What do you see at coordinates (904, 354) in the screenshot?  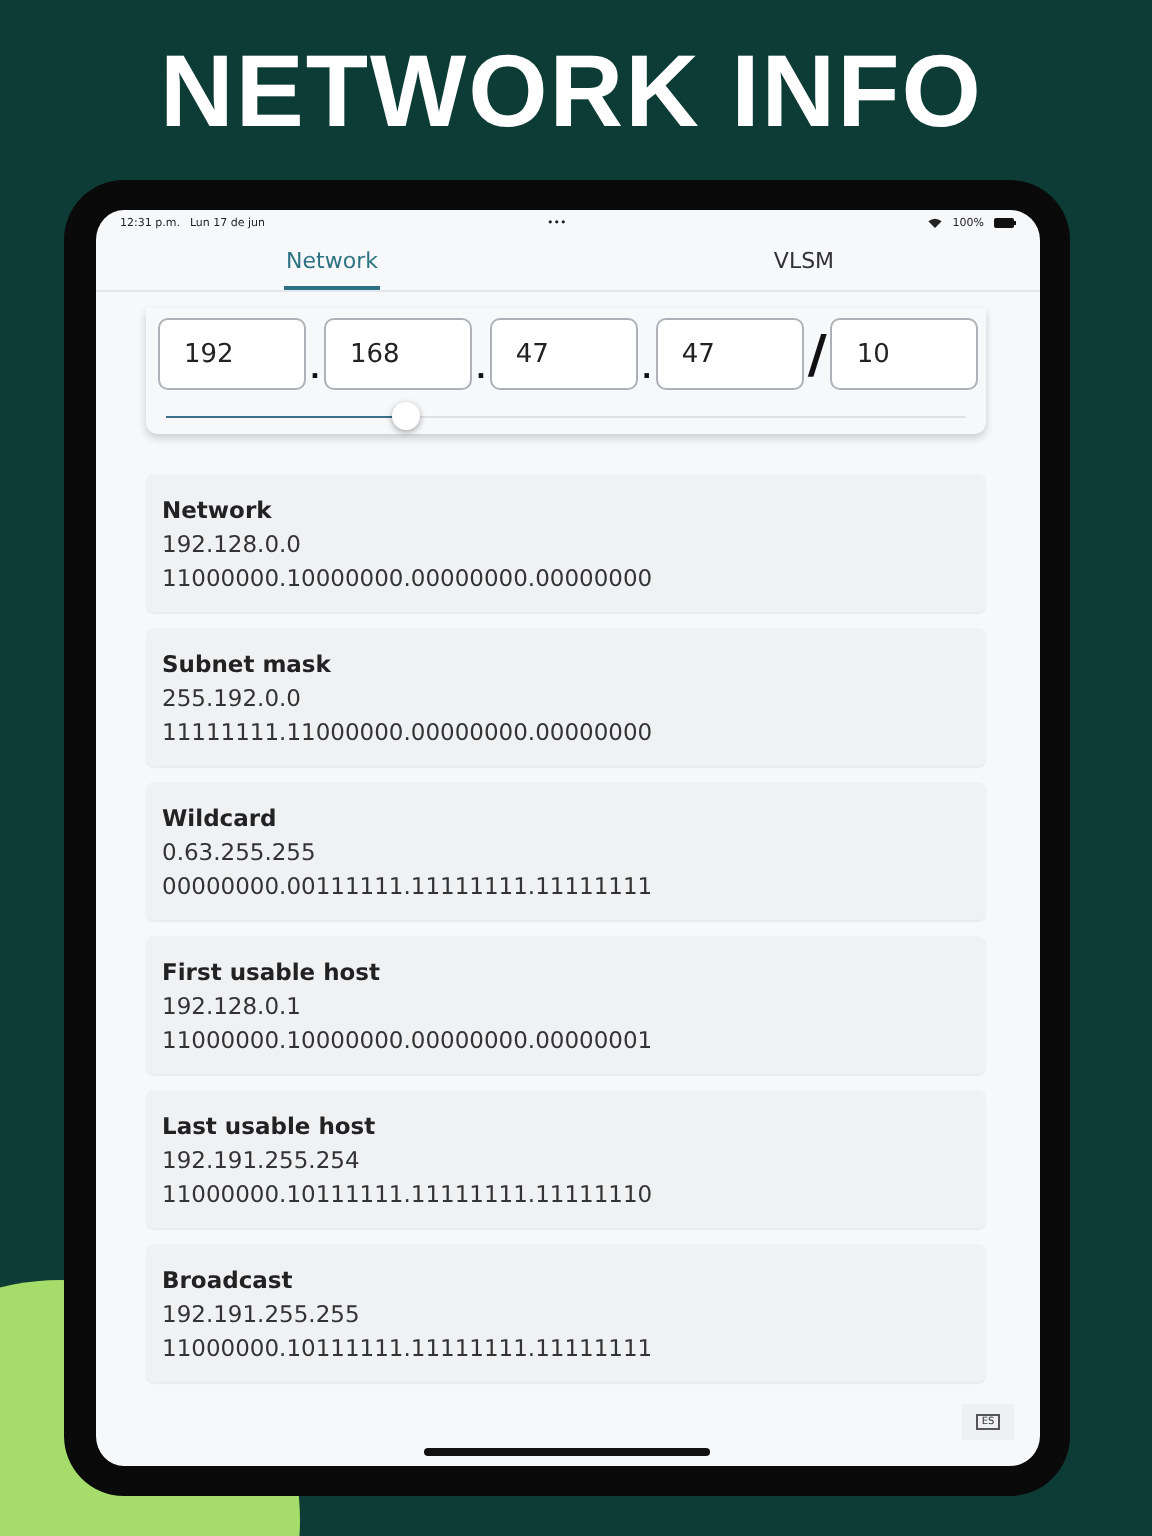 I see `prefix-field: 10` at bounding box center [904, 354].